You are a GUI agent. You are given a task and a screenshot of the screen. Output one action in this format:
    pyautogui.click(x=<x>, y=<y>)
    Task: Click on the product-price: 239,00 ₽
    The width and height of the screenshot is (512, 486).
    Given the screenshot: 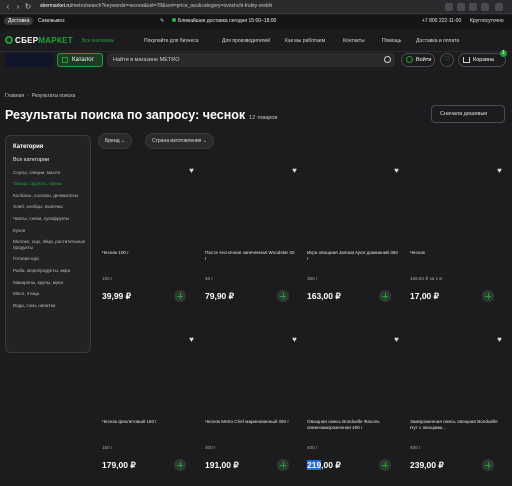 What is the action you would take?
    pyautogui.click(x=427, y=465)
    